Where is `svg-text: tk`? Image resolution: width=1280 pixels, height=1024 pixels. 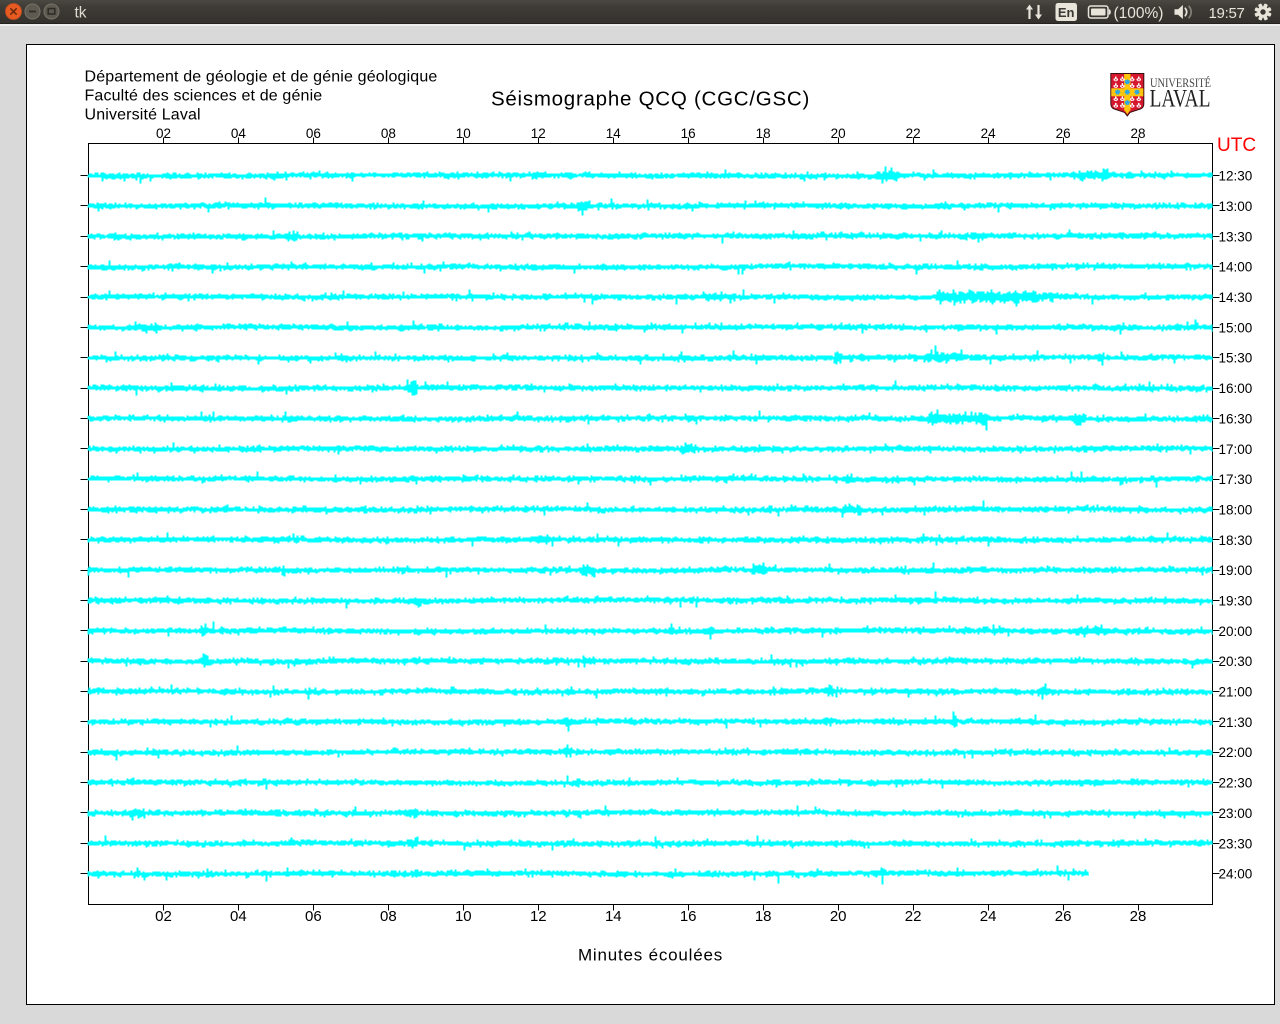 svg-text: tk is located at coordinates (81, 13).